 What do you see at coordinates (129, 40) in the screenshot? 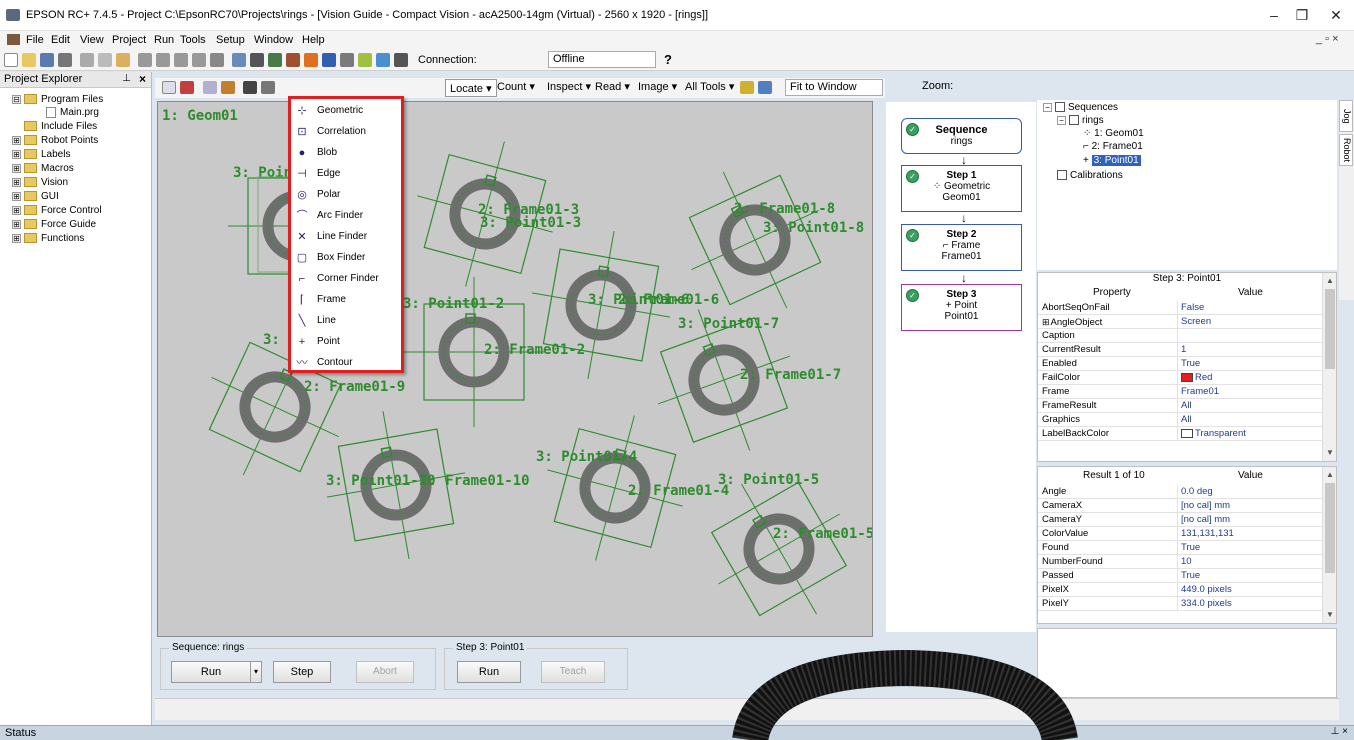
I see `menu-project: Project` at bounding box center [129, 40].